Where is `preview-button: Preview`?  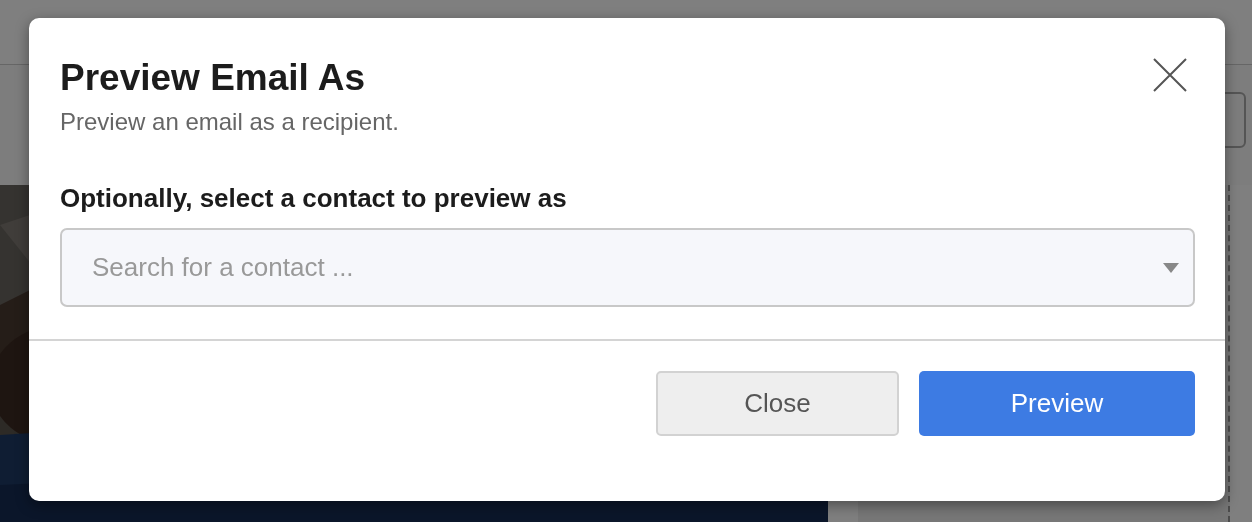 preview-button: Preview is located at coordinates (1057, 403).